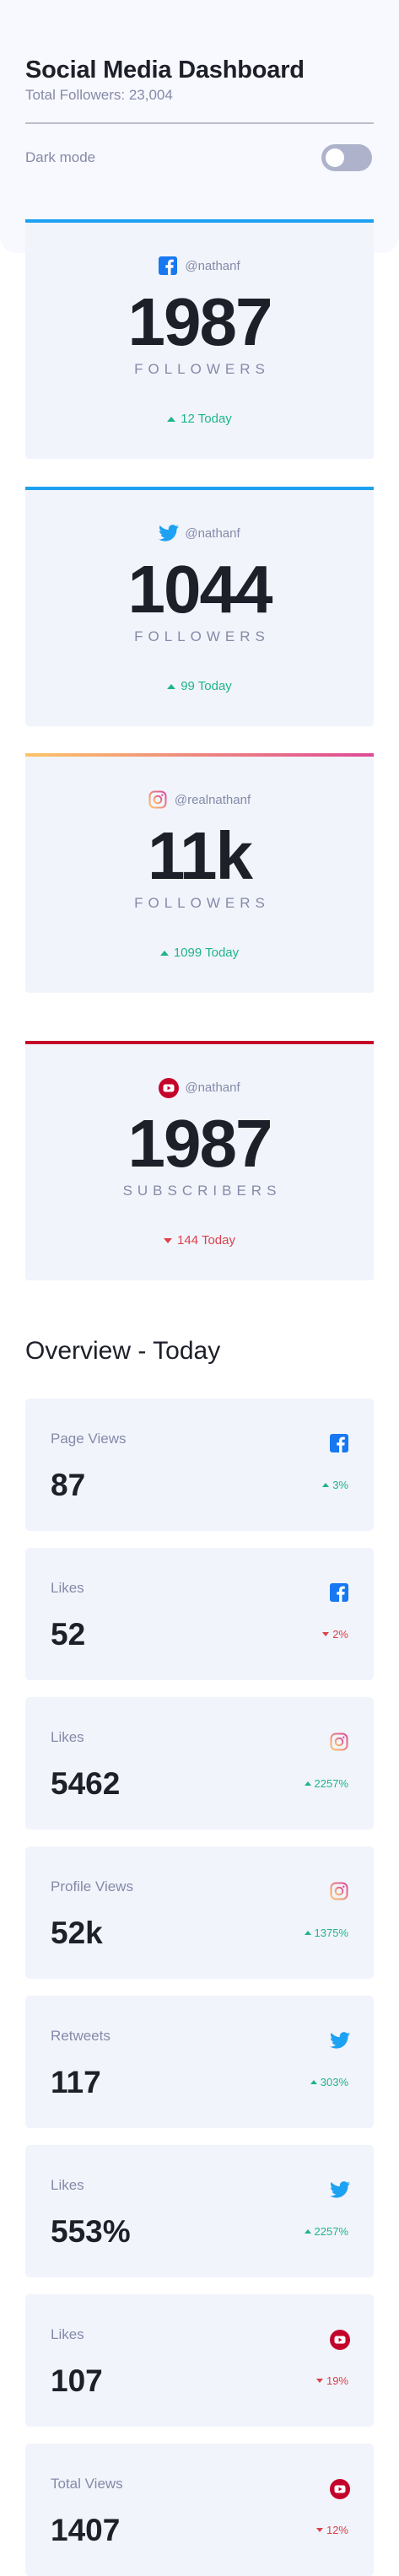  I want to click on overview-label: Profile Views, so click(92, 1886).